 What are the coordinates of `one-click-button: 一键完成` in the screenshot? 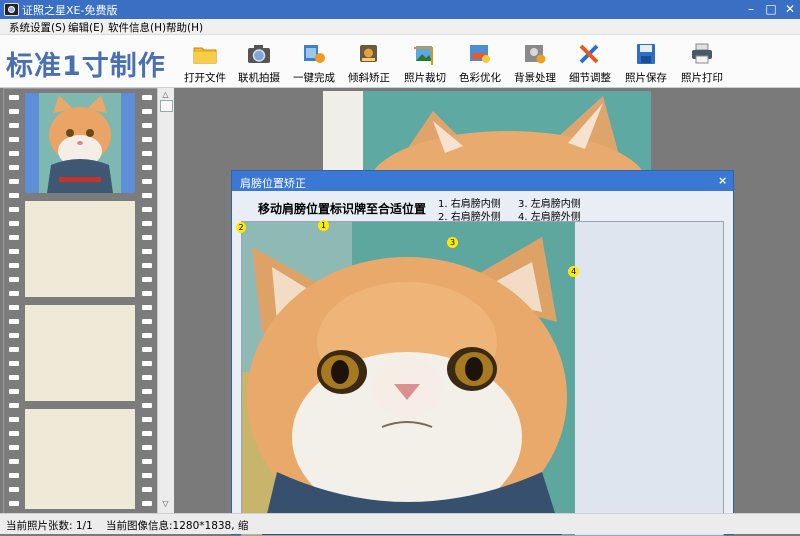 It's located at (314, 62).